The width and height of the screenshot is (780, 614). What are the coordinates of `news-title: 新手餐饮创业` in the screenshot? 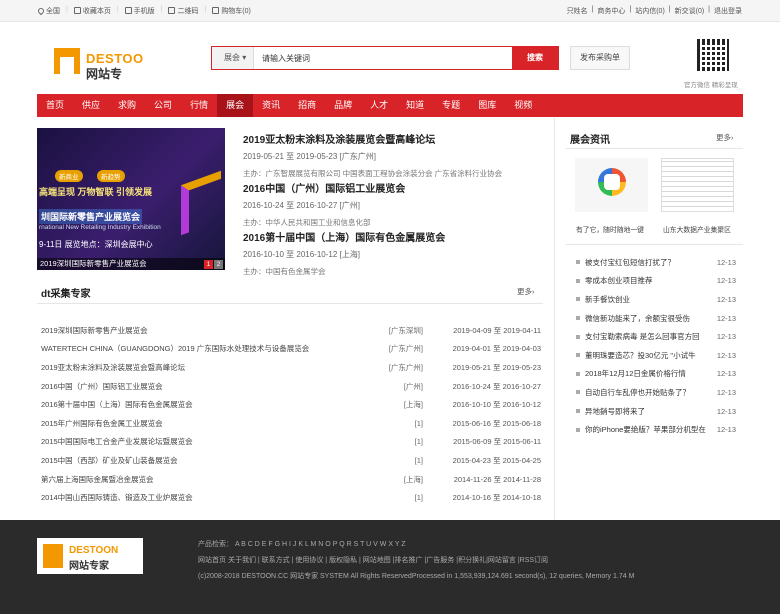 It's located at (647, 299).